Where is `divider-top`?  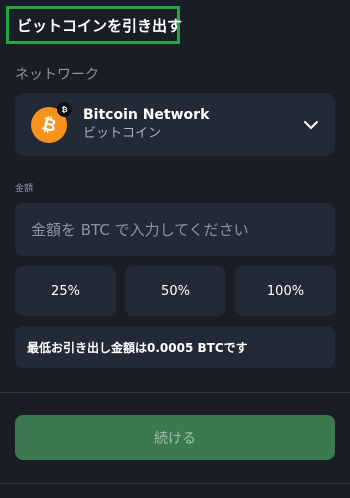 divider-top is located at coordinates (175, 392).